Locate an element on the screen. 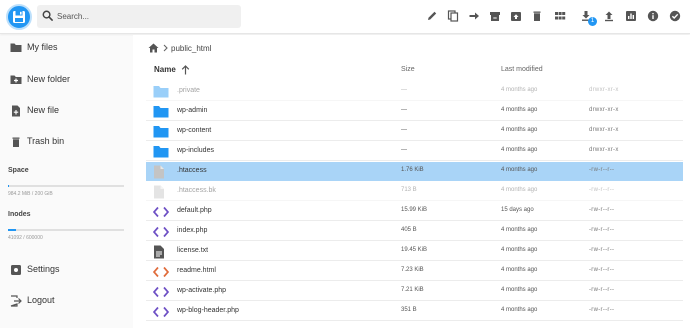 The height and width of the screenshot is (328, 690). table-row: .htaccess 1.76 KiB 4 months ago -rw-r--r-- is located at coordinates (414, 171).